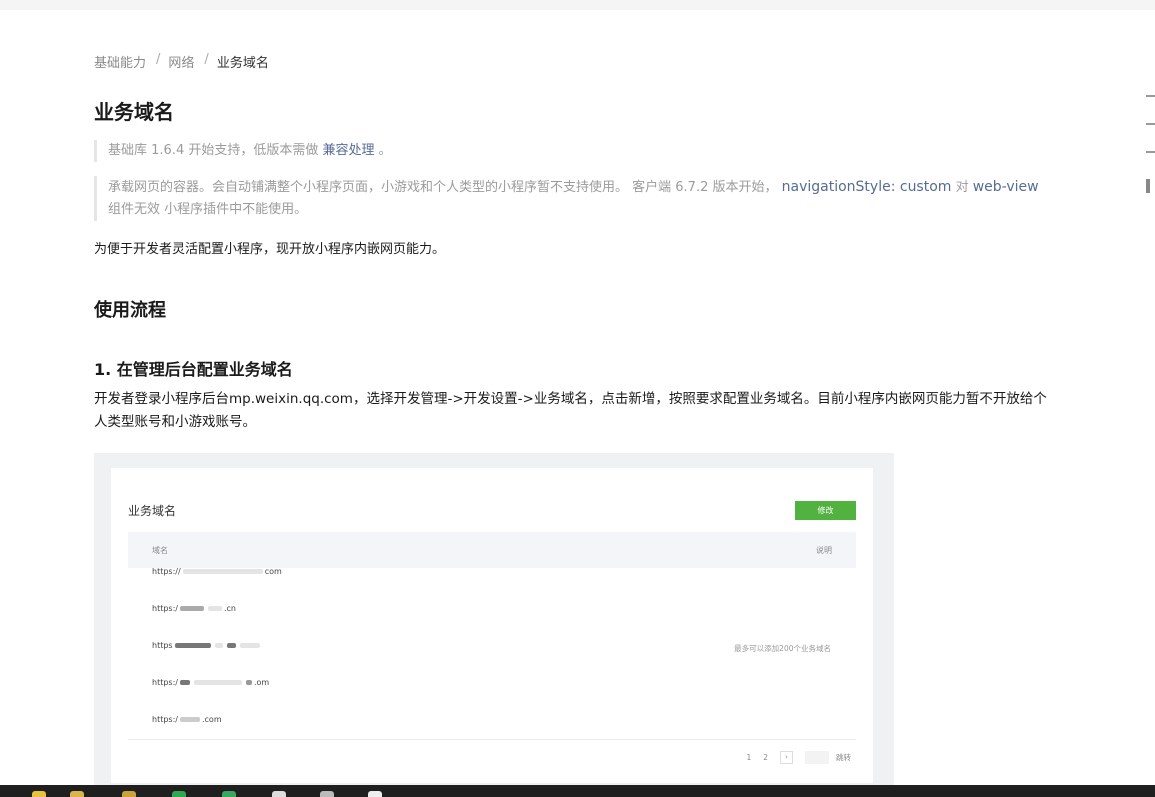 Image resolution: width=1155 pixels, height=797 pixels. I want to click on row-domain-suffix: .cn, so click(229, 608).